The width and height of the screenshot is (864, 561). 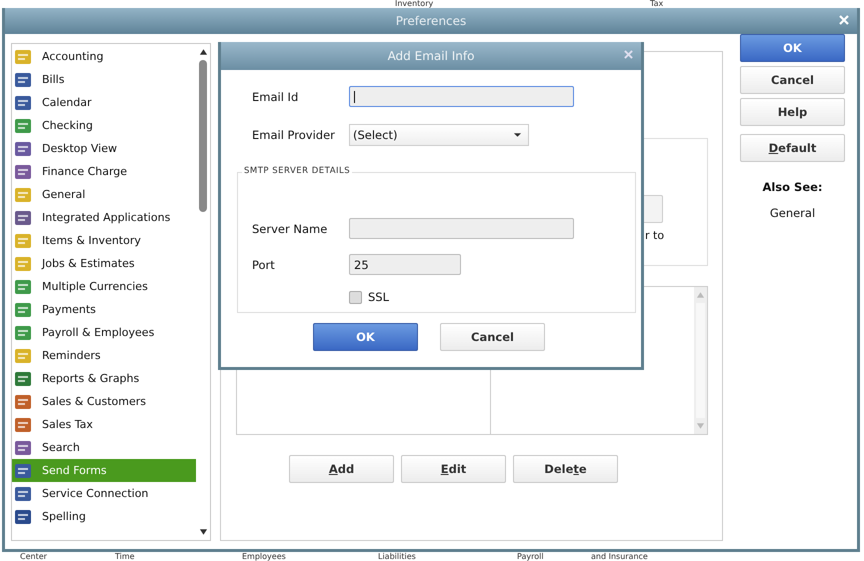 What do you see at coordinates (453, 469) in the screenshot?
I see `list-action-button: Edit` at bounding box center [453, 469].